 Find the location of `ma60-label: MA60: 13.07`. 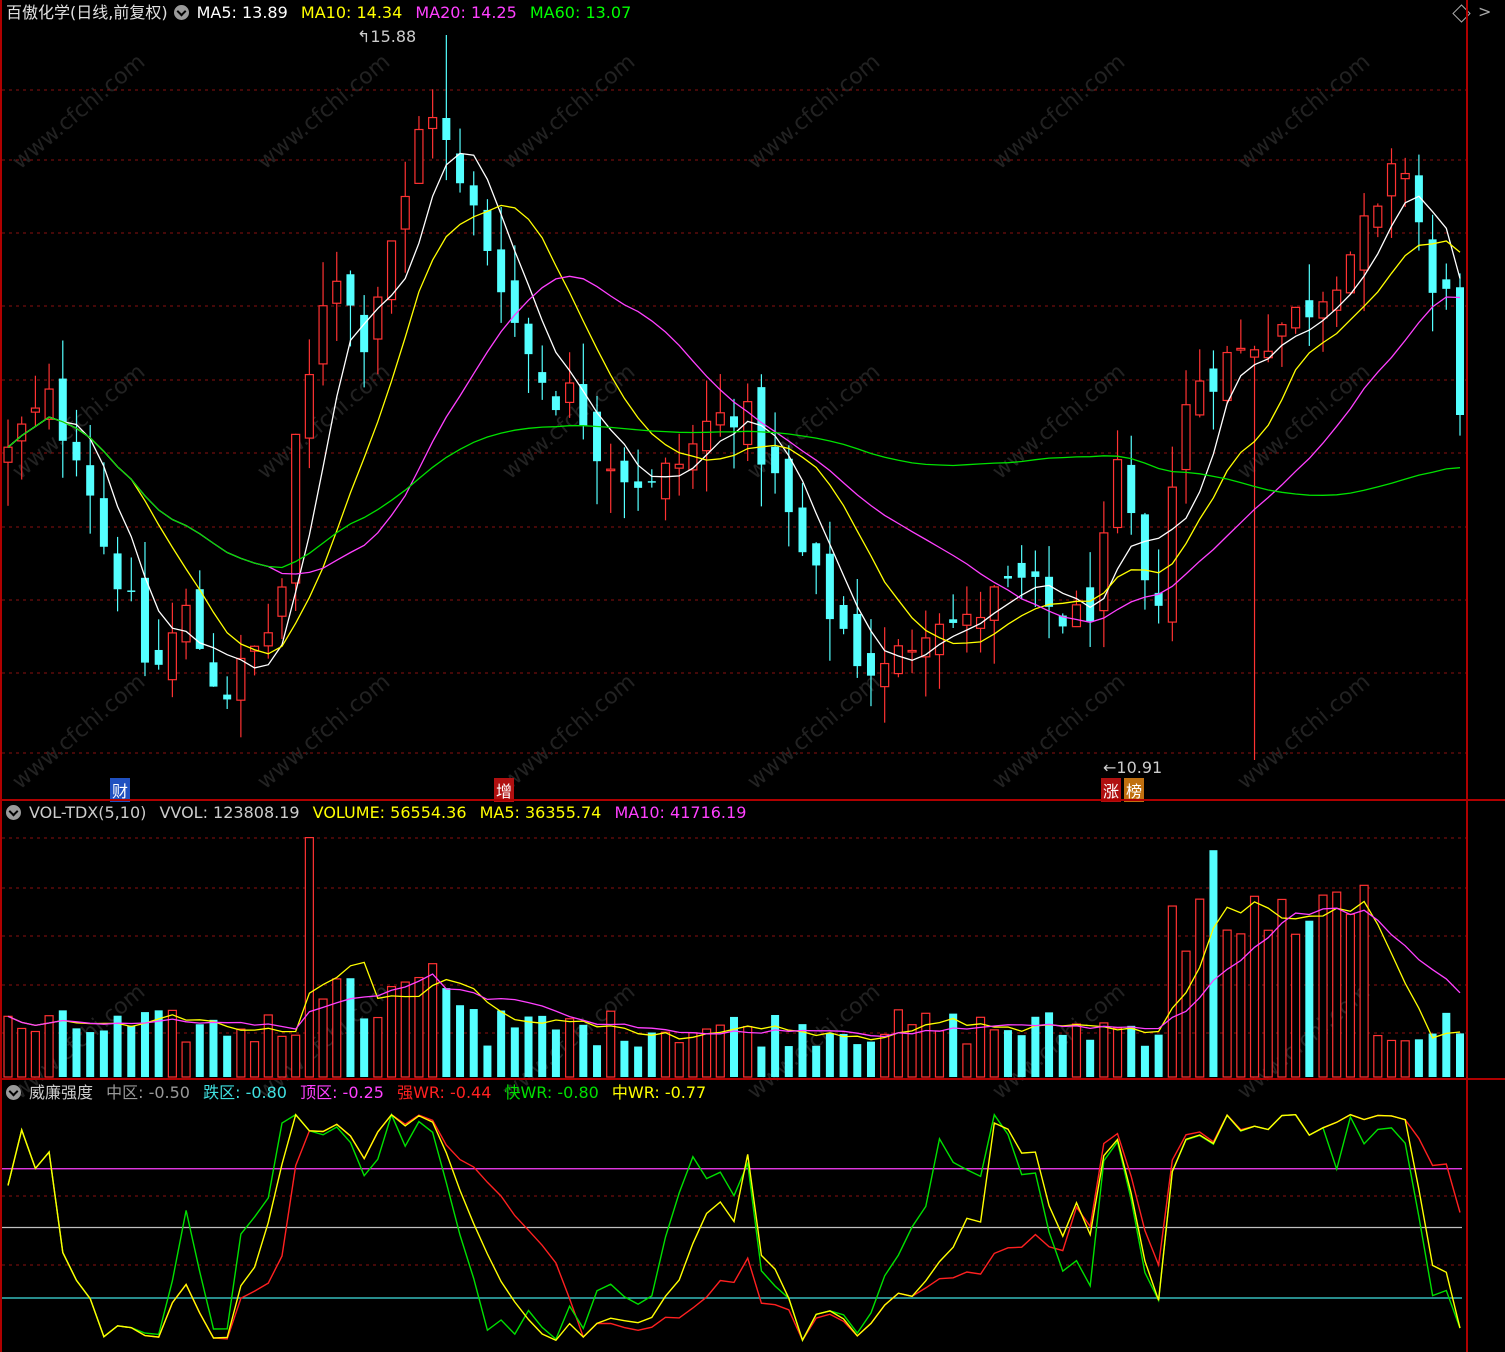

ma60-label: MA60: 13.07 is located at coordinates (580, 12).